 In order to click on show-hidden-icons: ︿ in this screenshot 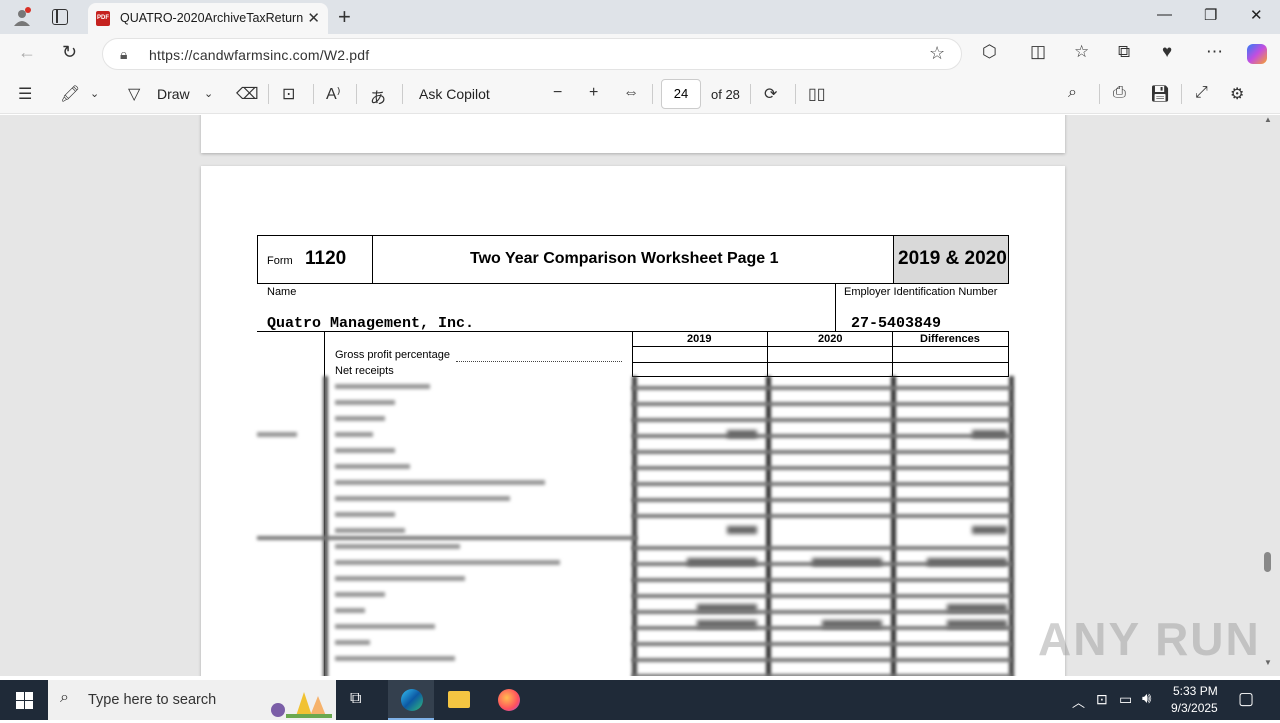, I will do `click(1078, 701)`.